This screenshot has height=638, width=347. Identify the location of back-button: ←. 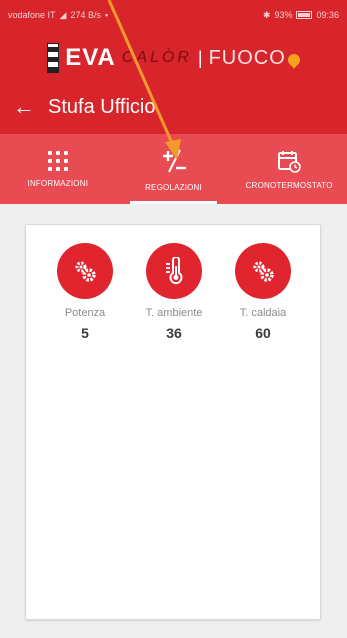
(24, 107).